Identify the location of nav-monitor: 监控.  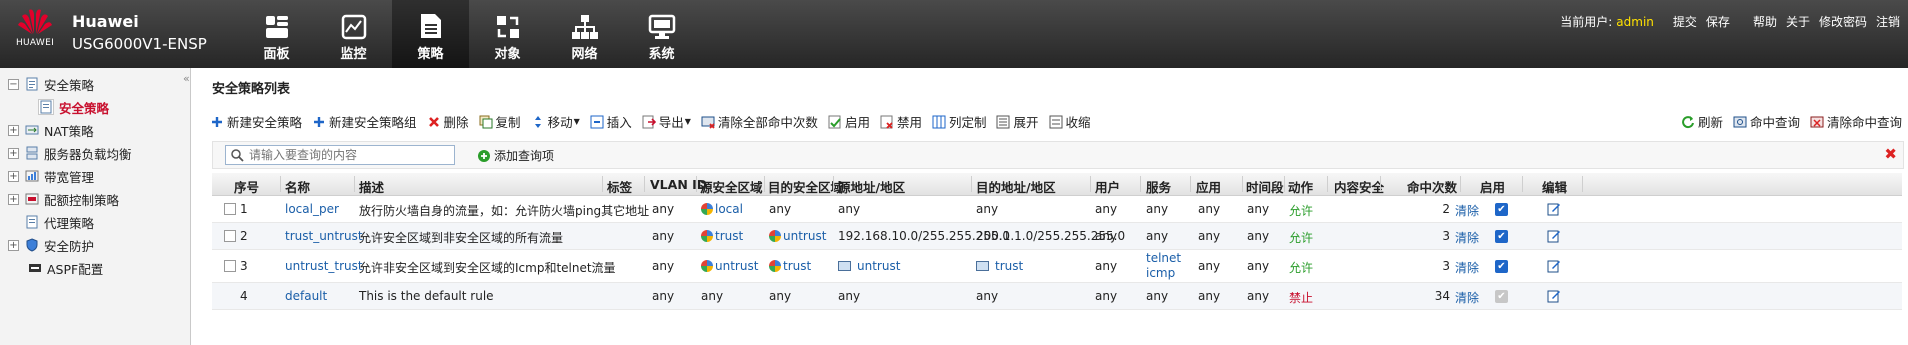
(353, 34).